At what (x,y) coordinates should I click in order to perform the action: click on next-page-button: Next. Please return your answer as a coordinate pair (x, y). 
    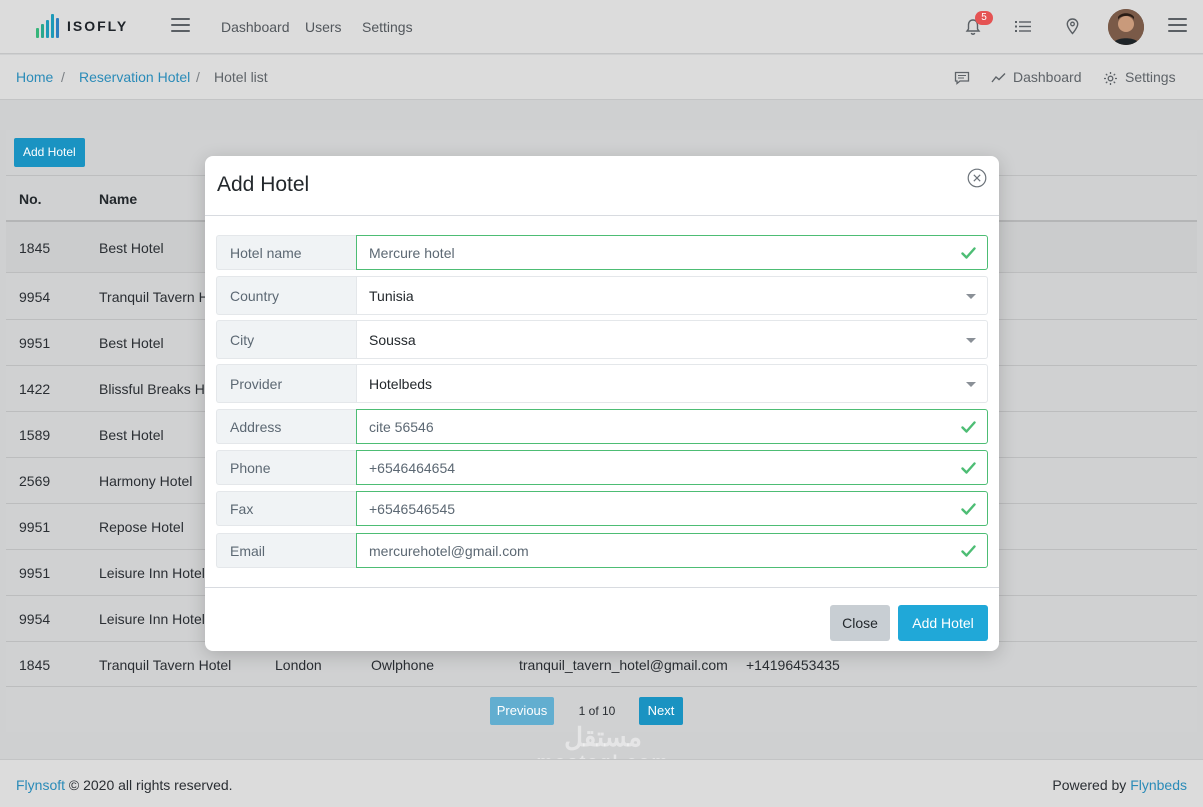
    Looking at the image, I should click on (661, 711).